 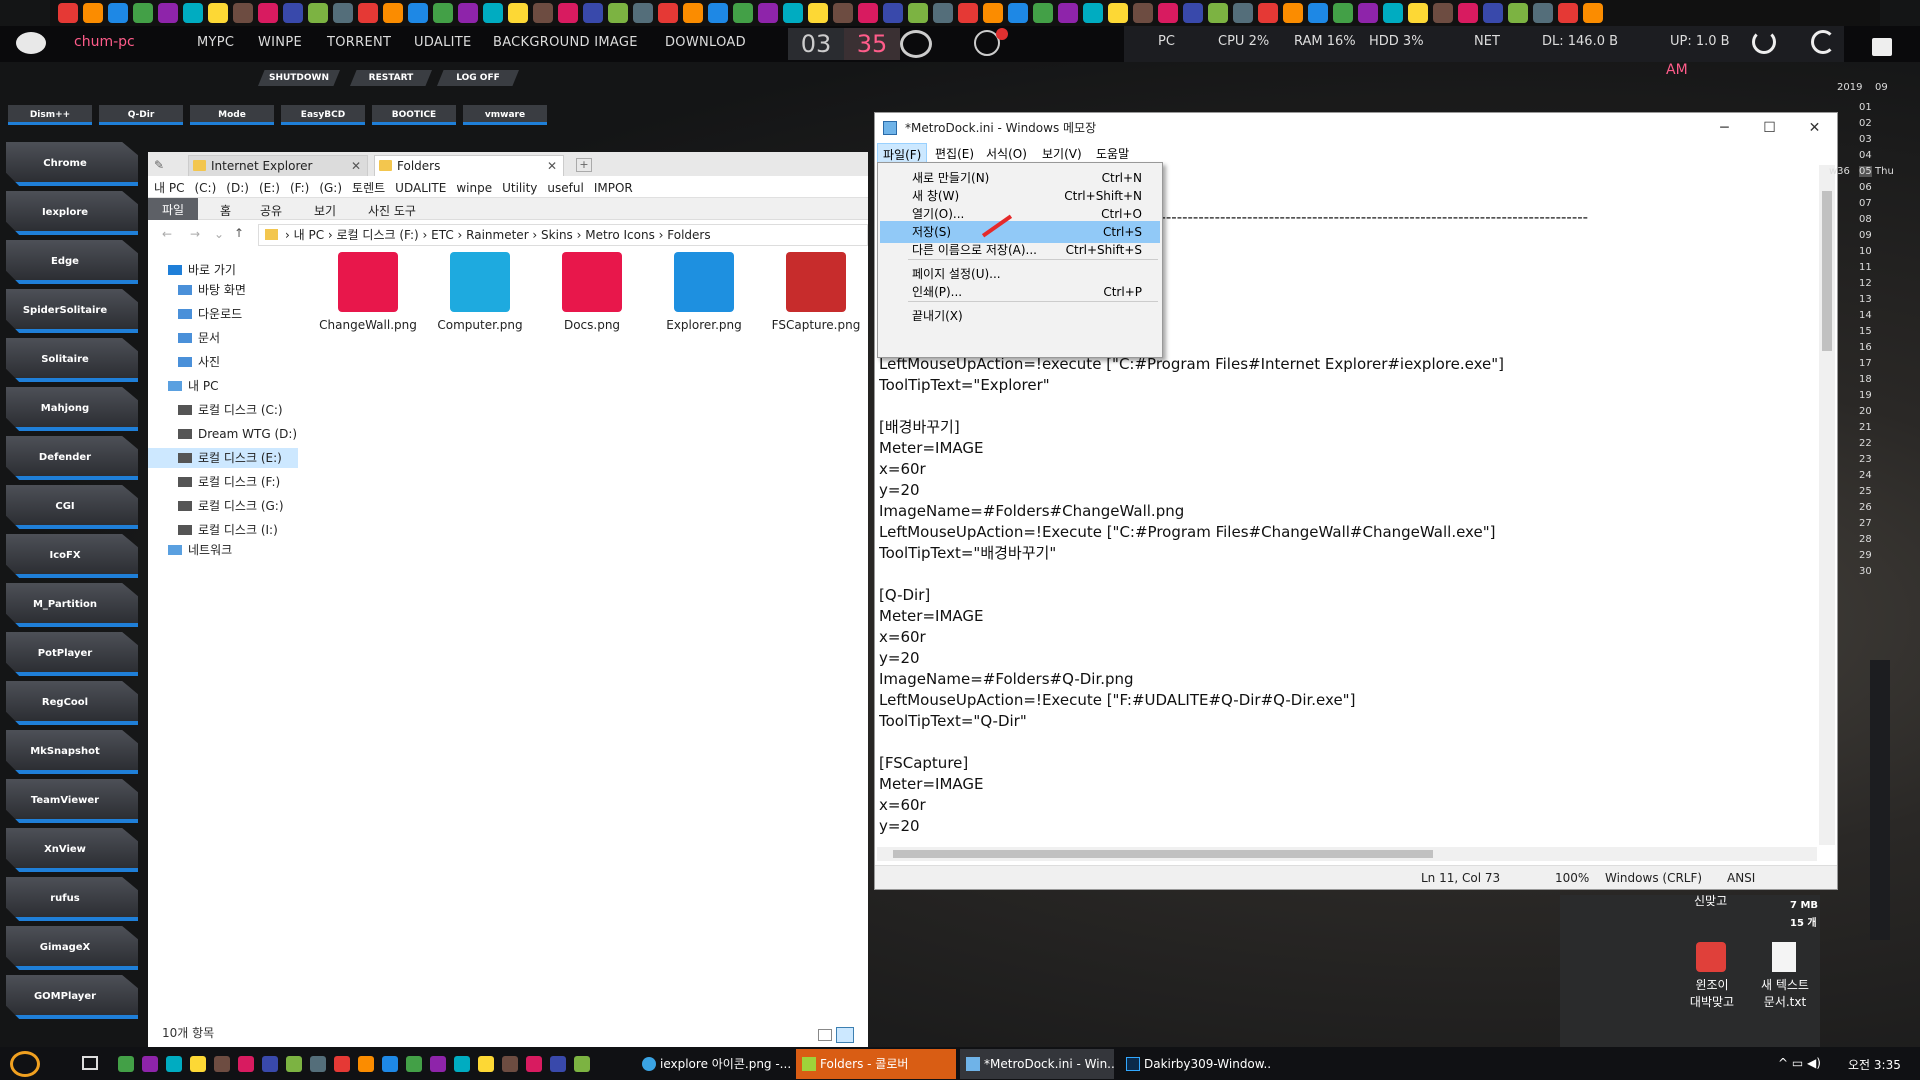 What do you see at coordinates (205, 188) in the screenshot?
I see `favorite-link: (C:)` at bounding box center [205, 188].